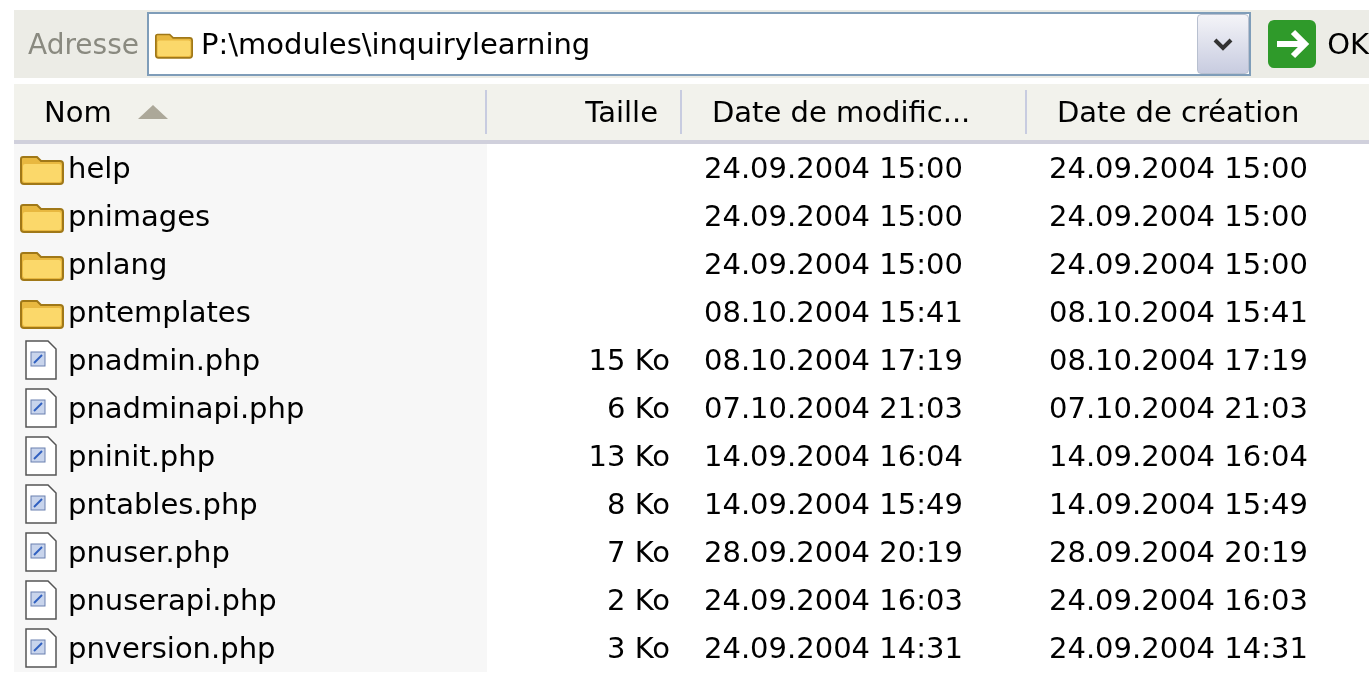 The image size is (1369, 674). Describe the element at coordinates (699, 44) in the screenshot. I see `address-field: P:\modules\inquirylearning` at that location.